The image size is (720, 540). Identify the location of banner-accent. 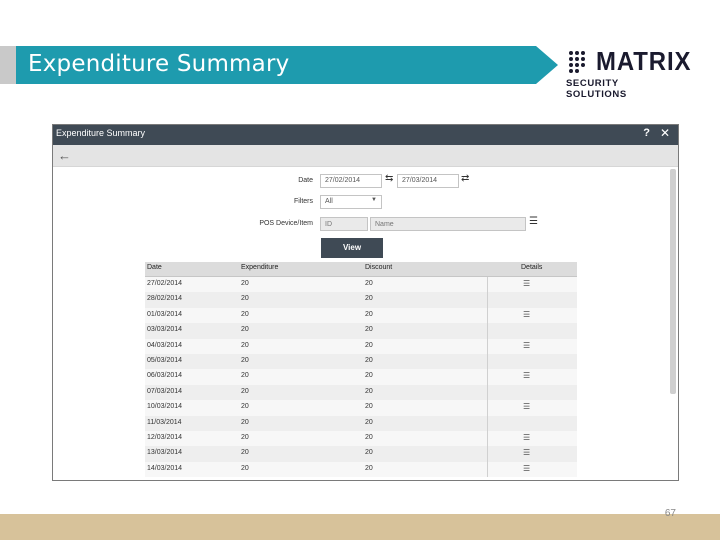
(8, 65).